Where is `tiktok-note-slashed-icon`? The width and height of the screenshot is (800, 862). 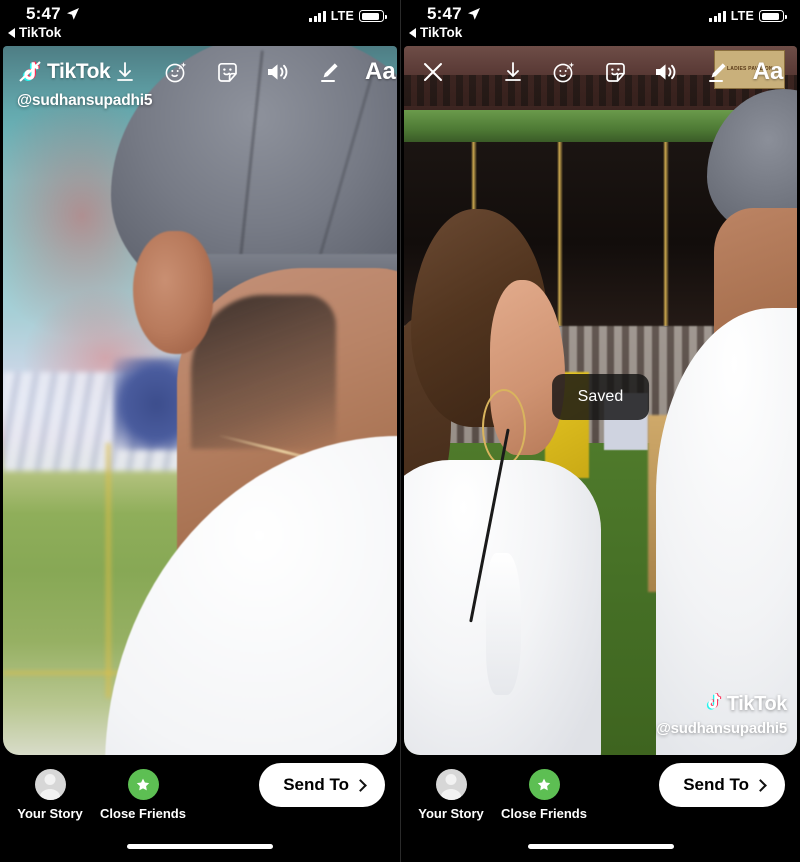 tiktok-note-slashed-icon is located at coordinates (30, 72).